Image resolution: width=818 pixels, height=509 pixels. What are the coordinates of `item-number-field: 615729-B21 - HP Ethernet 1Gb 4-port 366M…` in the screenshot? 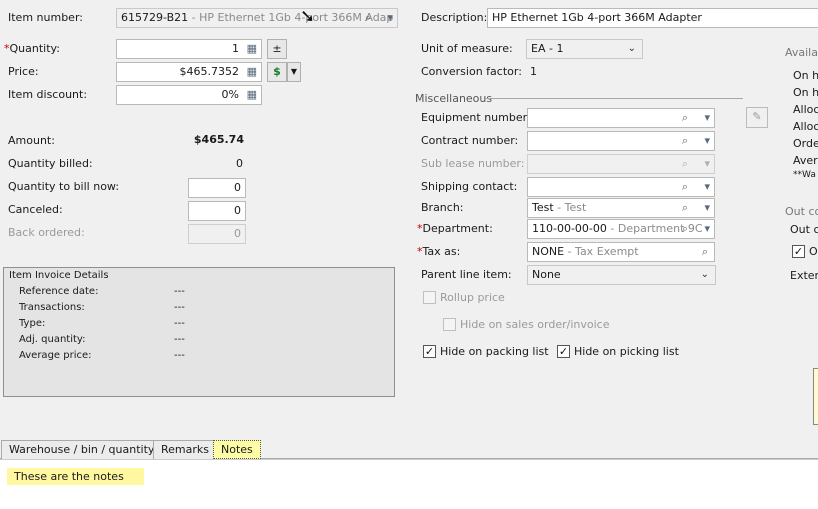 It's located at (257, 18).